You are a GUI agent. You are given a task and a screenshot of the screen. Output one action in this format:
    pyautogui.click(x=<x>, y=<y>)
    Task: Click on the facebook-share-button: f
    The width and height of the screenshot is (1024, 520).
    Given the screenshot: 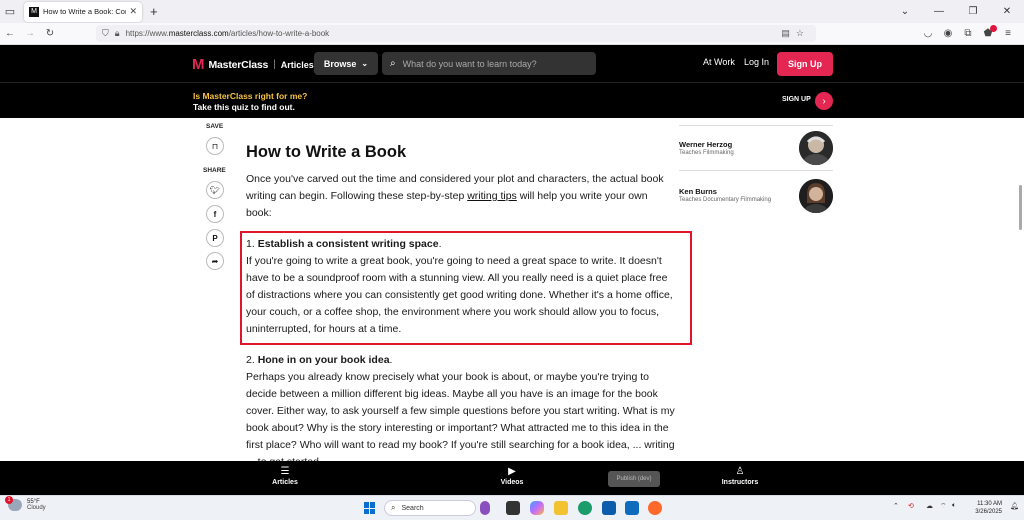 What is the action you would take?
    pyautogui.click(x=215, y=214)
    